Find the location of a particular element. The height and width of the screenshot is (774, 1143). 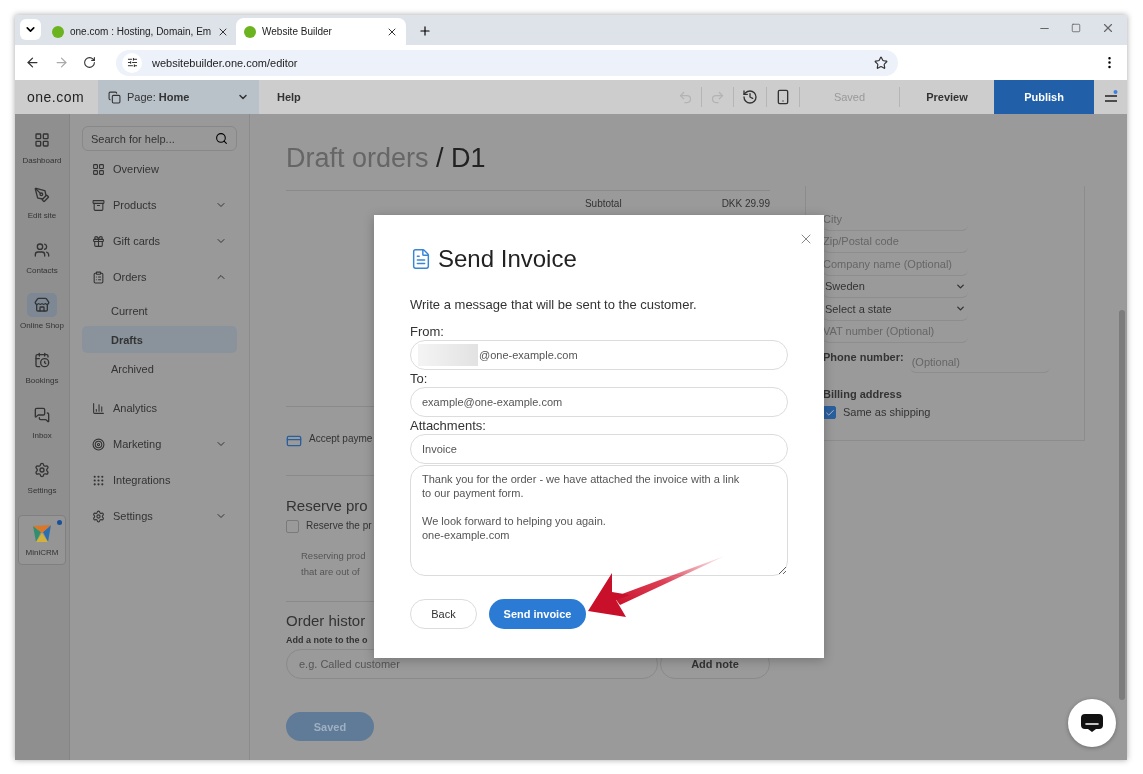

address-bar: websitebuilder.one.com/editor is located at coordinates (507, 62).